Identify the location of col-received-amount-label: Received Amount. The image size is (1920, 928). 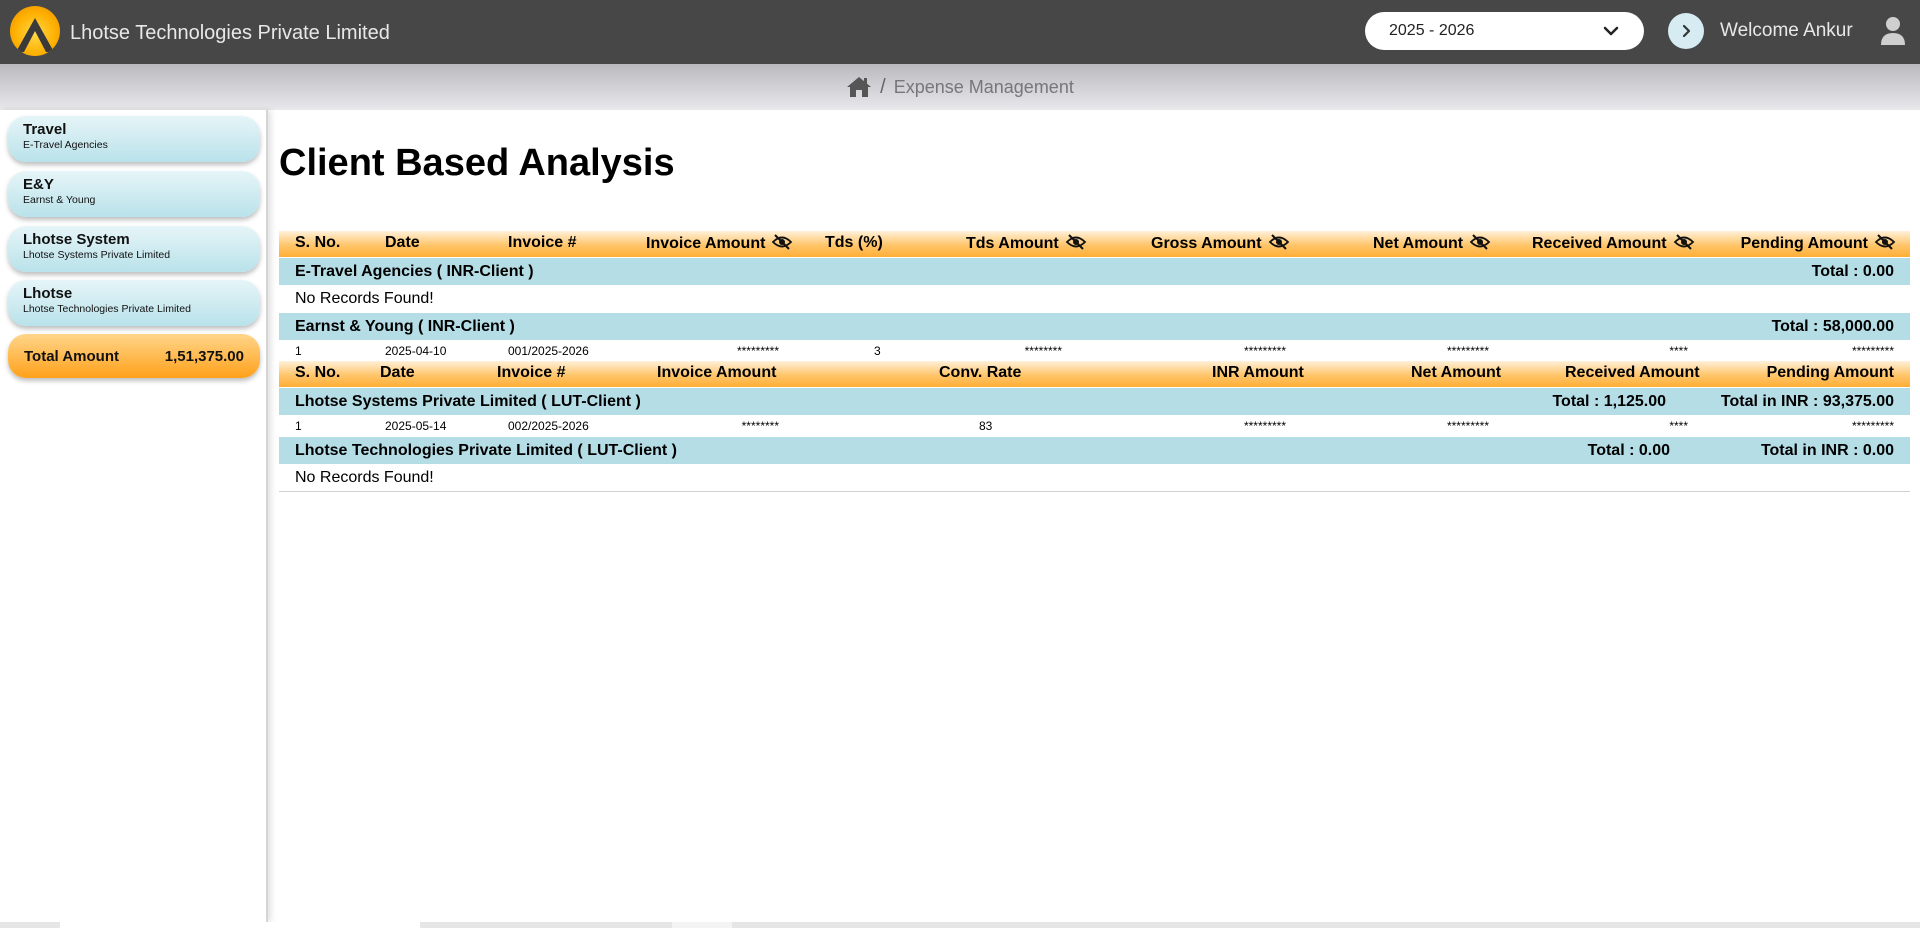
(1599, 243).